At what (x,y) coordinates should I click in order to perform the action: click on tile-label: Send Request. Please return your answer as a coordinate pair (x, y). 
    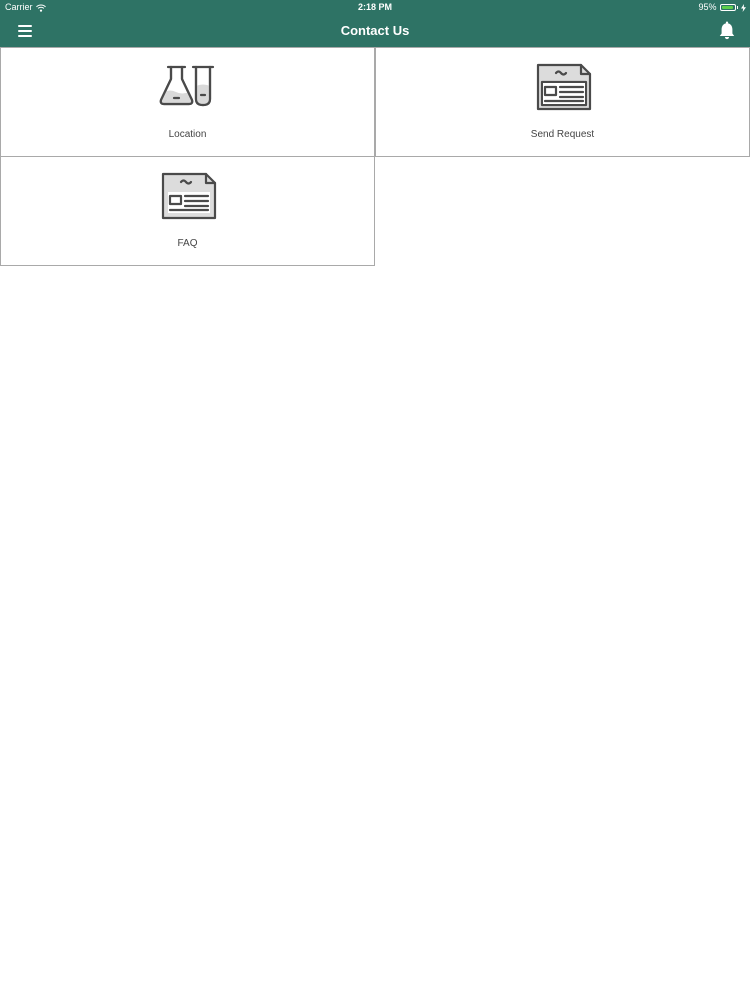
    Looking at the image, I should click on (562, 134).